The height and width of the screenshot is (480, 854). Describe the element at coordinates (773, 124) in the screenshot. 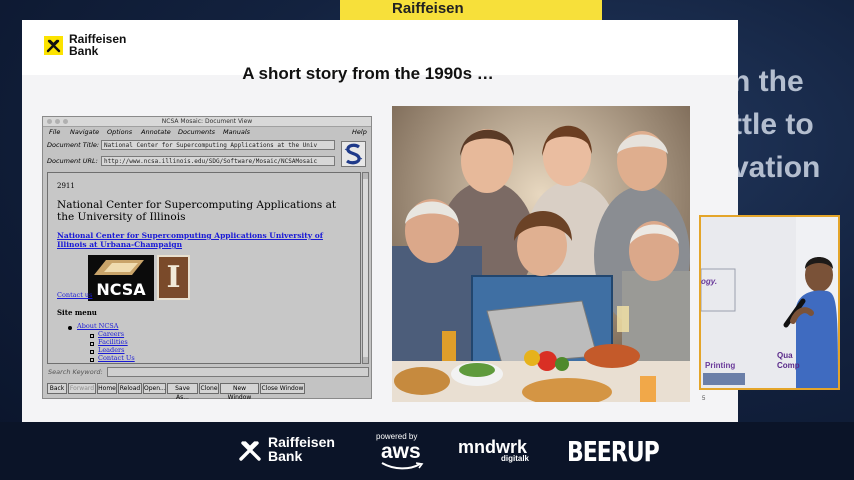

I see `stage-backdrop-line: ttle to` at that location.